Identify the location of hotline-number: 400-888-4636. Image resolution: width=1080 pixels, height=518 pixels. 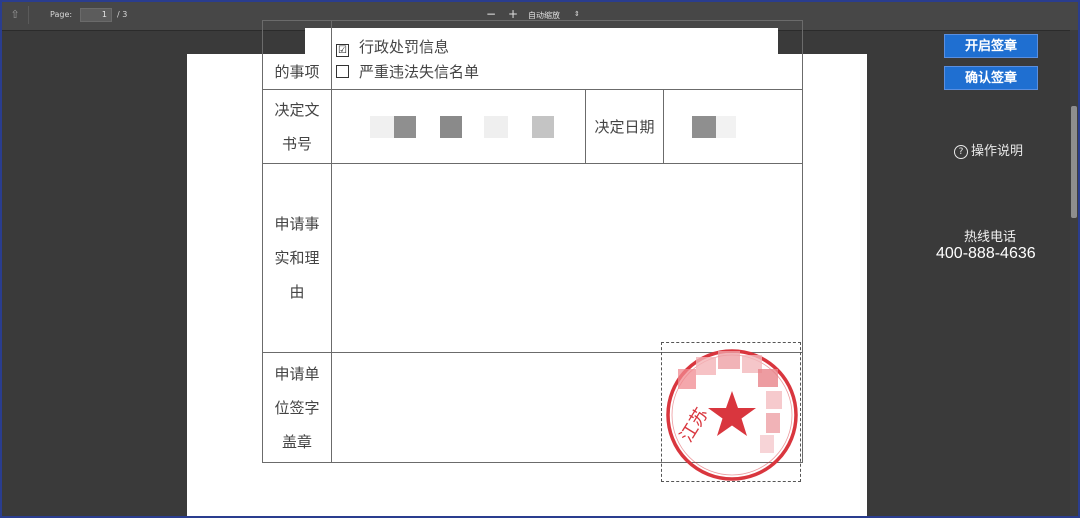
(986, 253).